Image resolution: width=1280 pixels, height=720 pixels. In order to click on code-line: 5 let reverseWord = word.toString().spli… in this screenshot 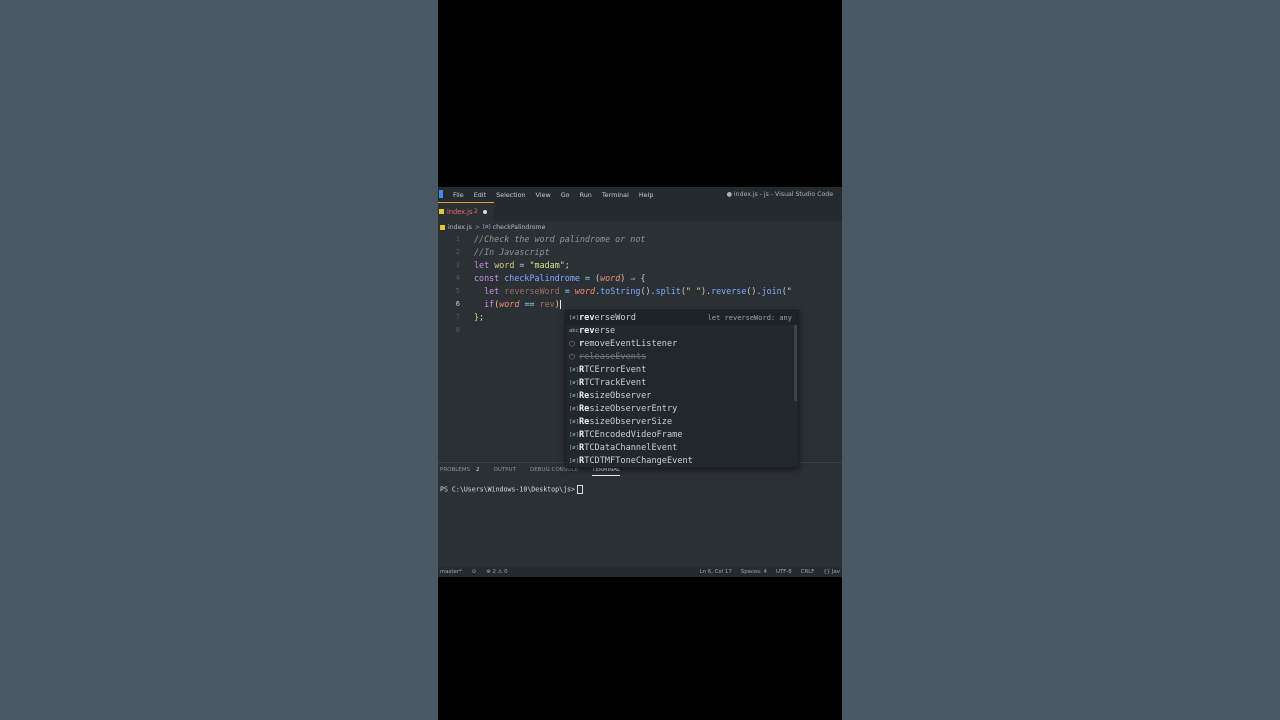, I will do `click(640, 292)`.